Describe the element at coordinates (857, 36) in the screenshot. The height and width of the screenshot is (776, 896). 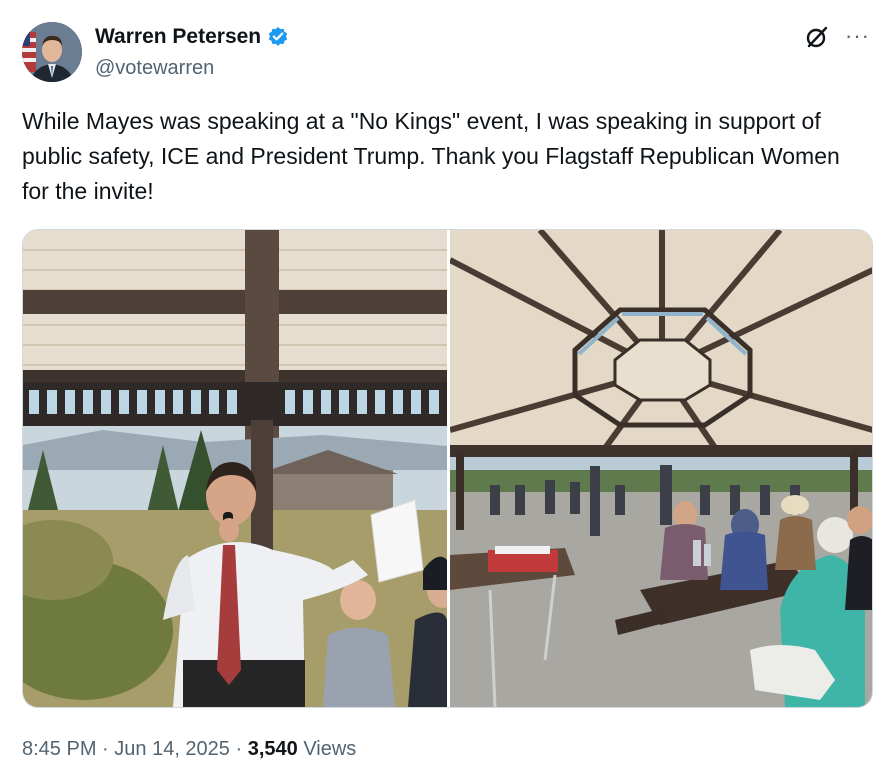
I see `more-horizontal-icon: ···` at that location.